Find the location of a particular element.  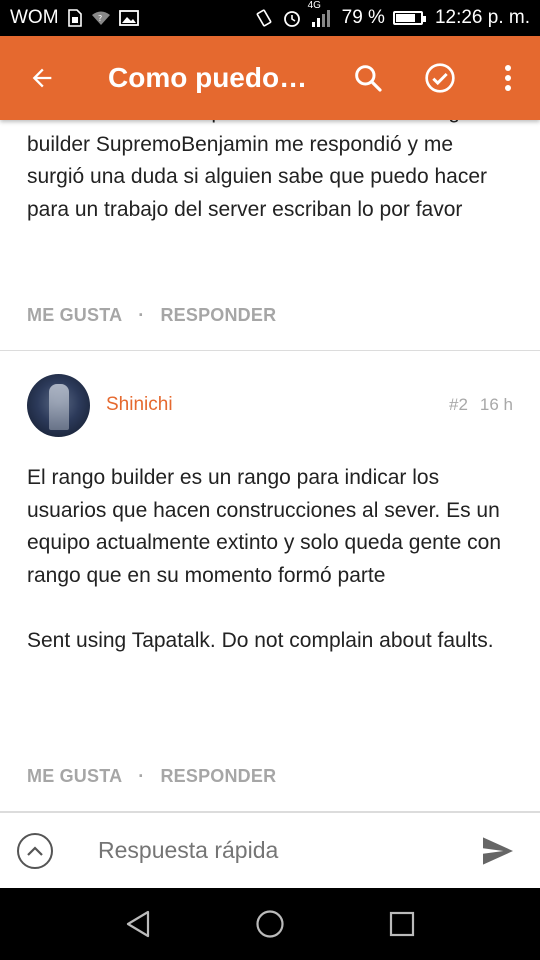

battery-icon is located at coordinates (409, 18).